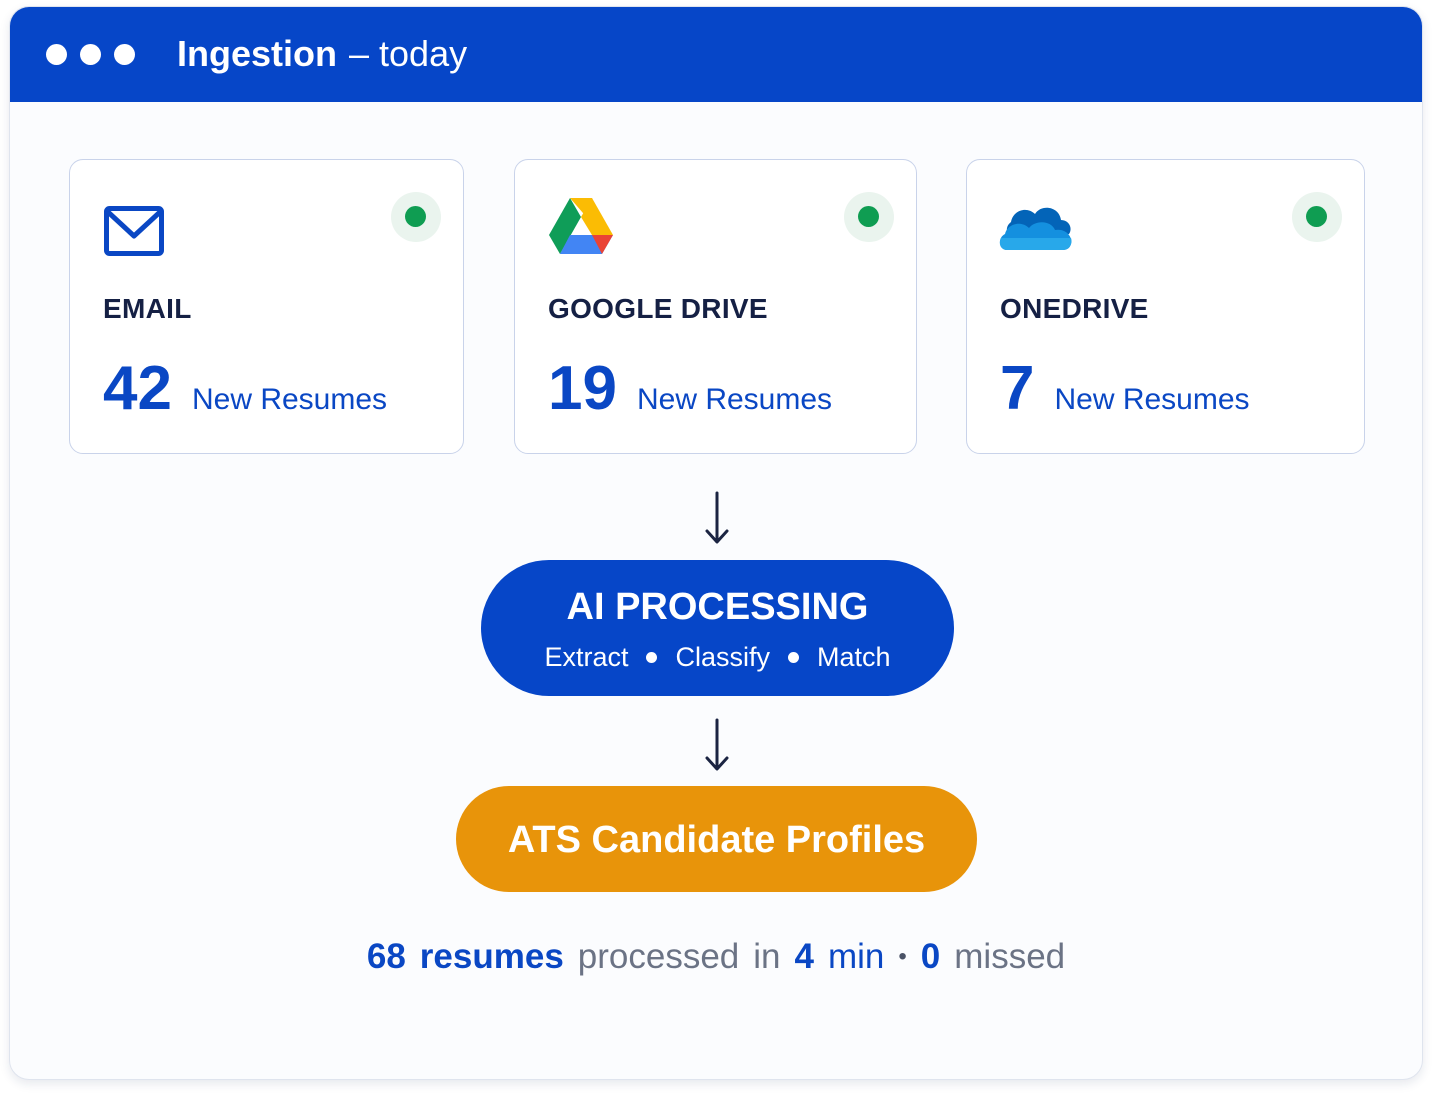 The height and width of the screenshot is (1098, 1433). Describe the element at coordinates (423, 53) in the screenshot. I see `title-subtitle: today` at that location.